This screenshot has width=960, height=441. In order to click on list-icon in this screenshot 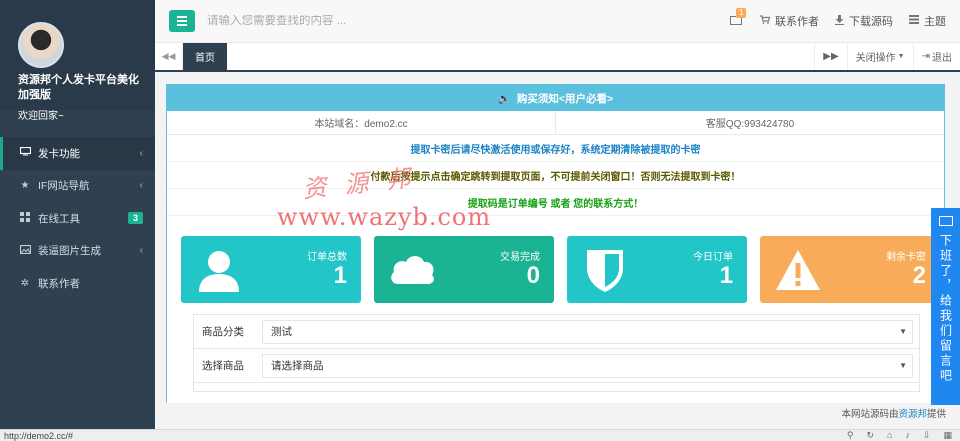, I will do `click(914, 21)`.